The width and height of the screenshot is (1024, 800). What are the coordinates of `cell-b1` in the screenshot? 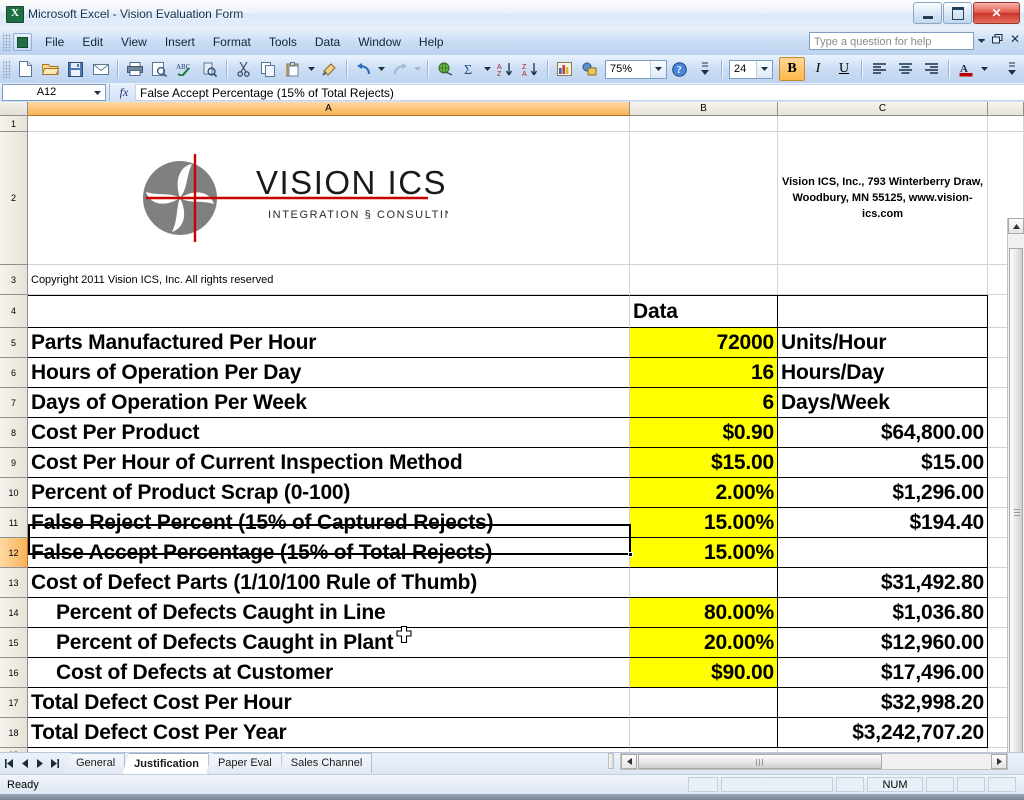 It's located at (704, 124).